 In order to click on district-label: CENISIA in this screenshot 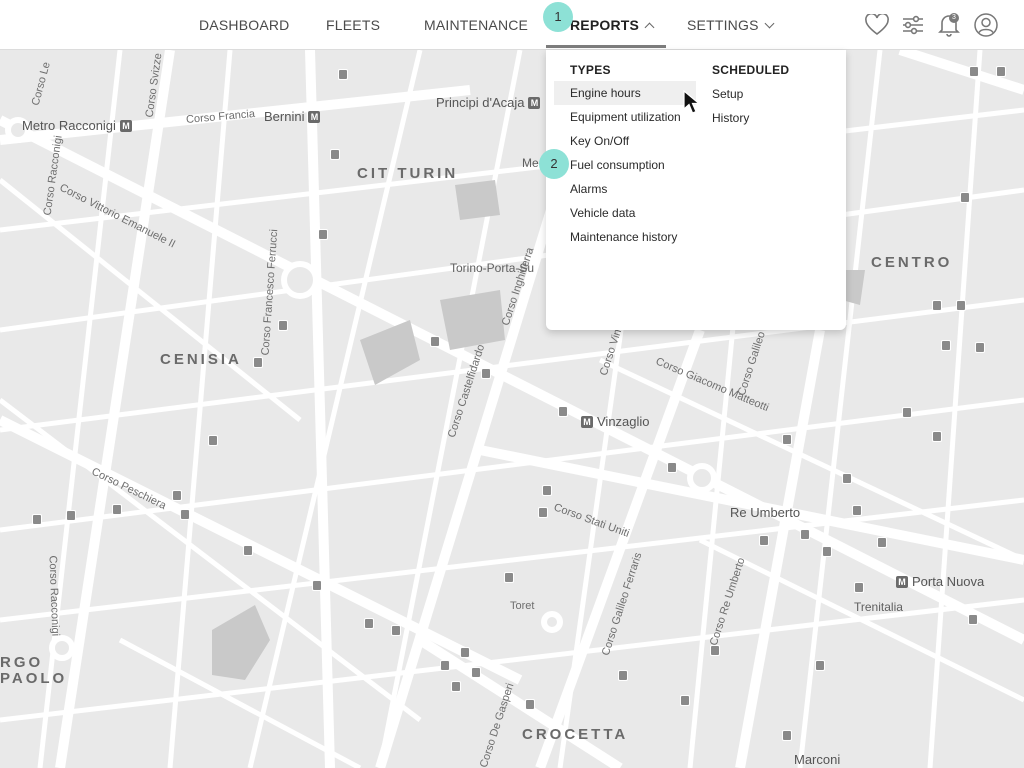, I will do `click(201, 359)`.